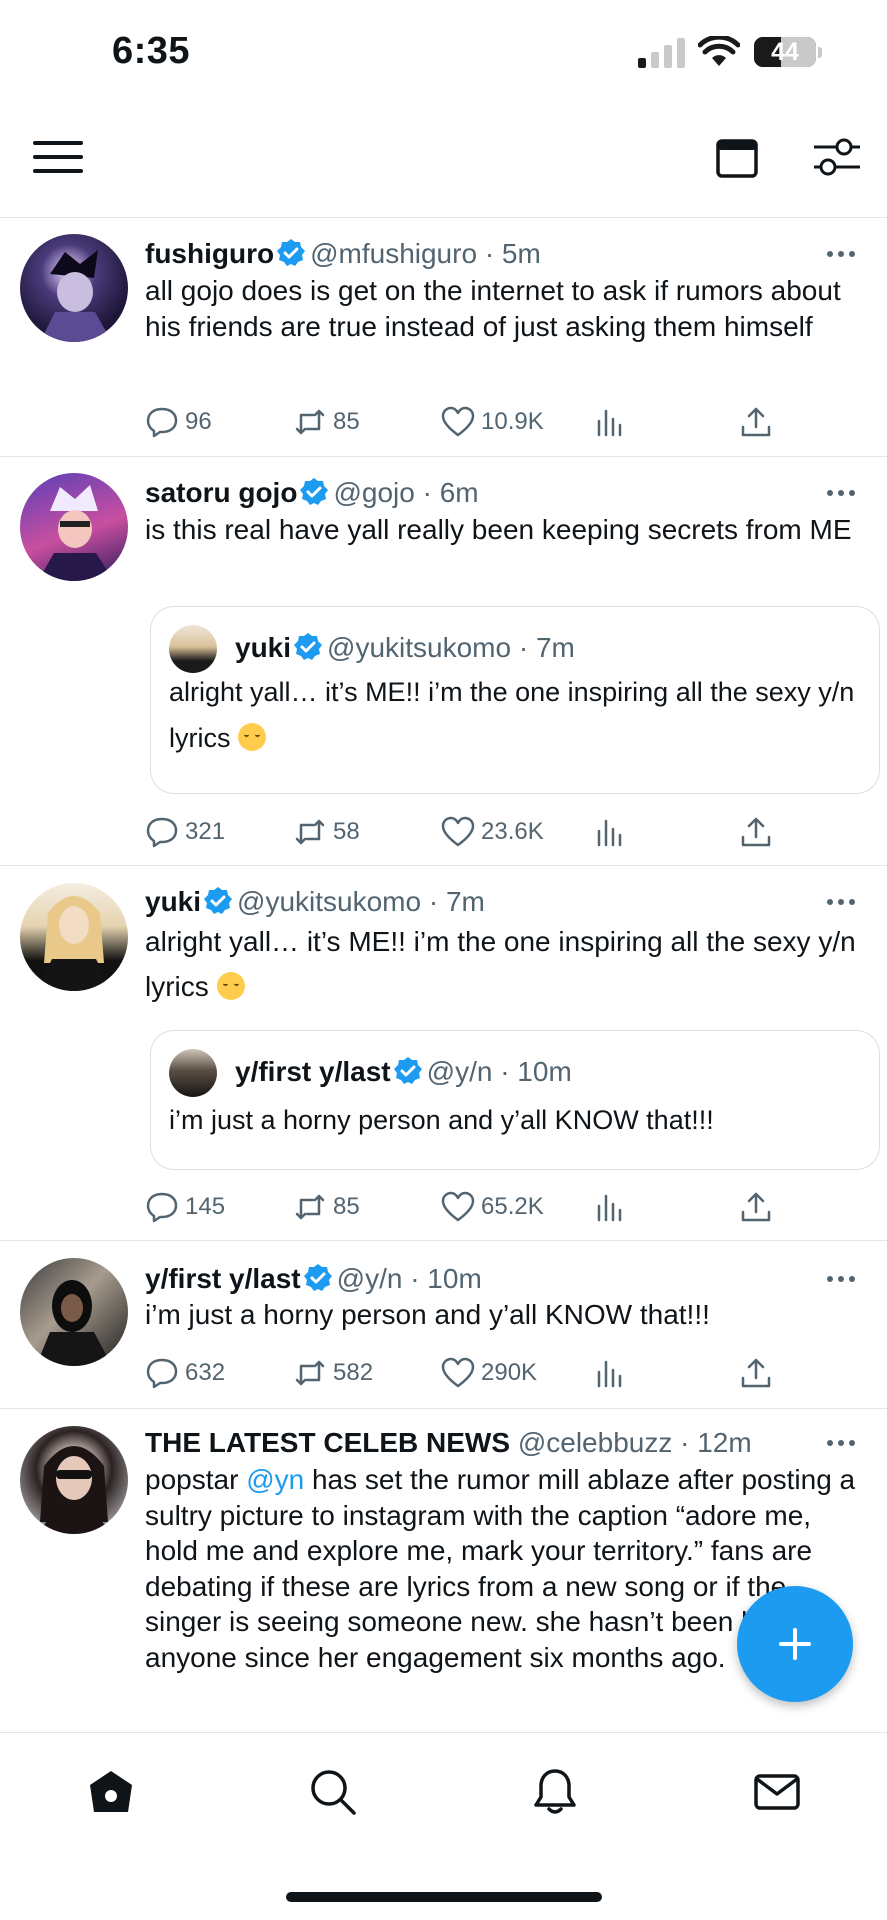 This screenshot has height=1920, width=887. What do you see at coordinates (313, 1071) in the screenshot?
I see `quoted-author-name: y/first y/last` at bounding box center [313, 1071].